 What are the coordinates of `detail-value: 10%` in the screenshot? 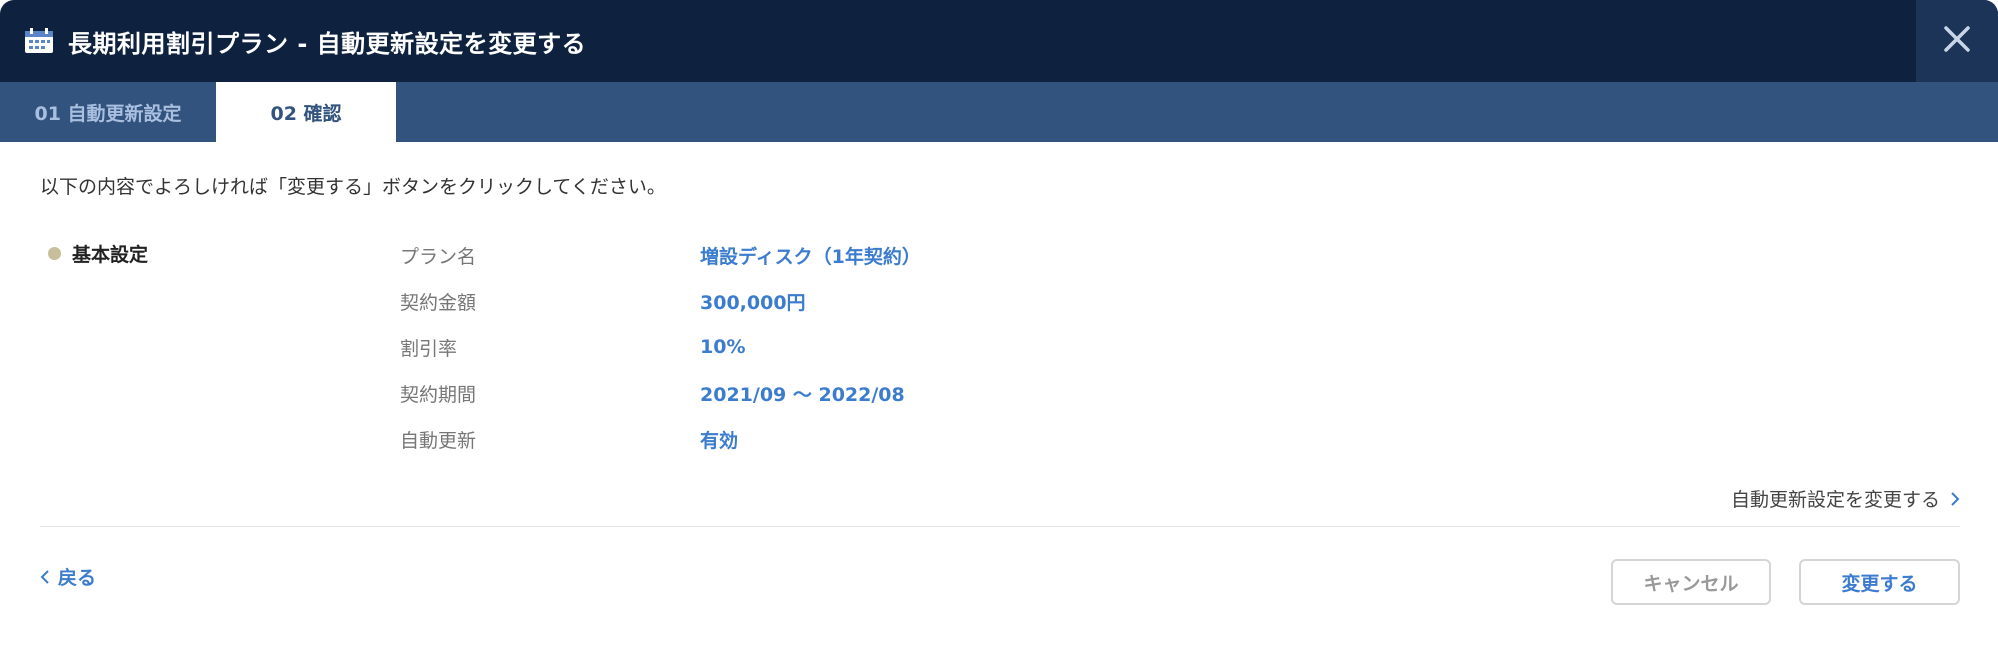 It's located at (723, 347).